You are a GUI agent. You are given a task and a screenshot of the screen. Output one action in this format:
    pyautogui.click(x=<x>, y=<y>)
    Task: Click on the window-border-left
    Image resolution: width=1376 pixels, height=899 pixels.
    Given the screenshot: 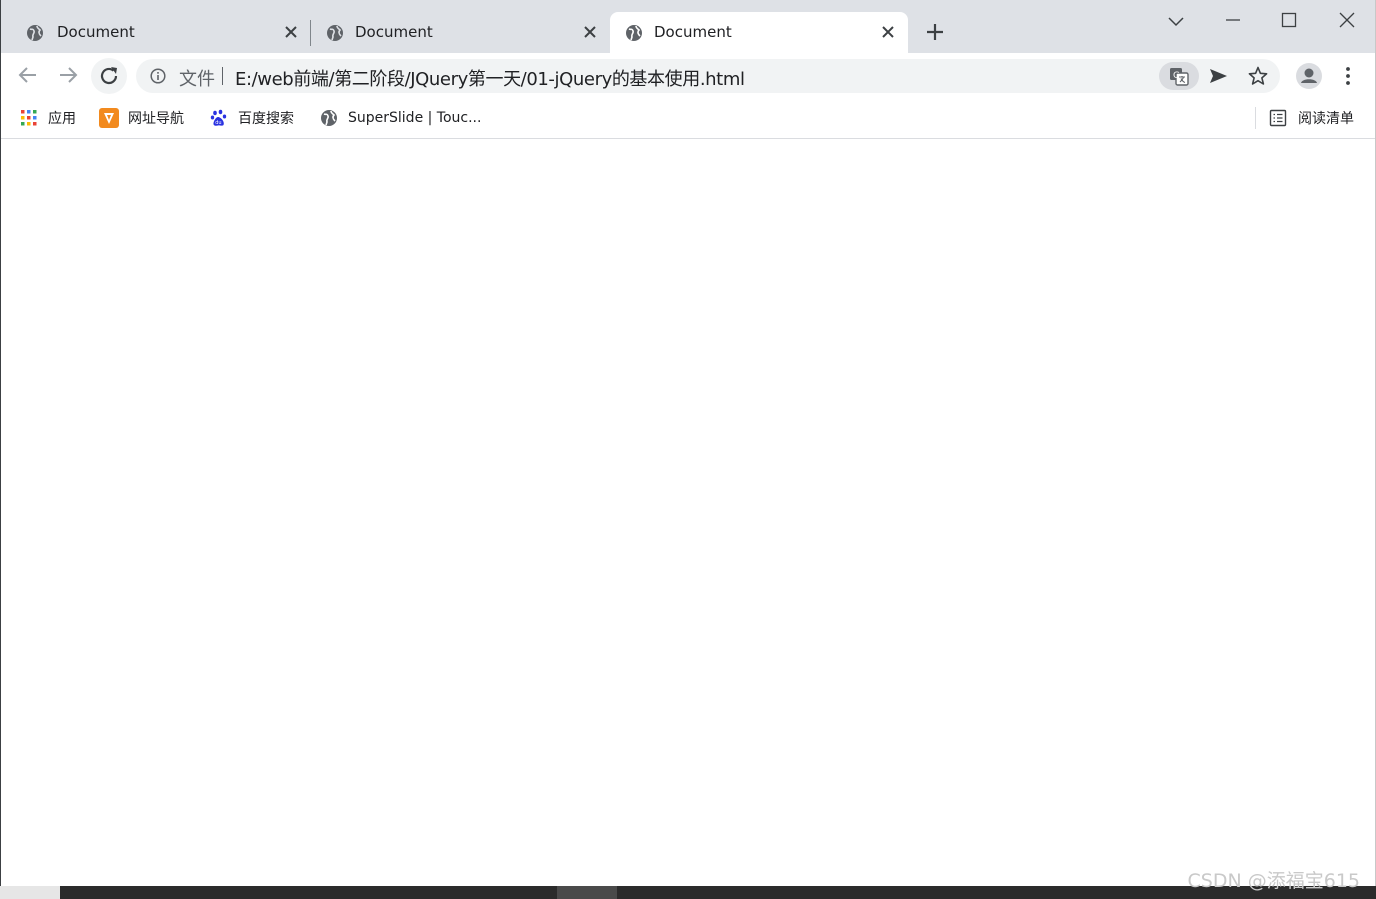 What is the action you would take?
    pyautogui.click(x=0, y=443)
    